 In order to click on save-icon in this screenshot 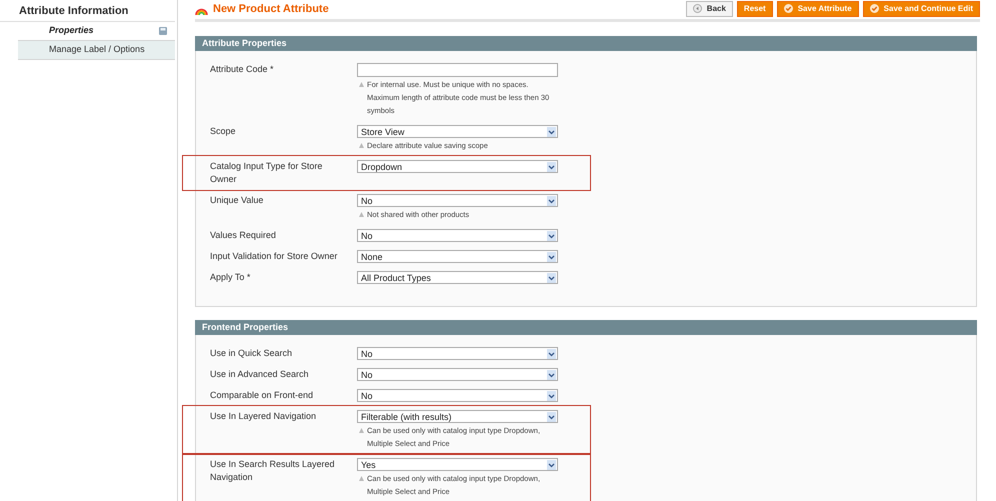, I will do `click(163, 31)`.